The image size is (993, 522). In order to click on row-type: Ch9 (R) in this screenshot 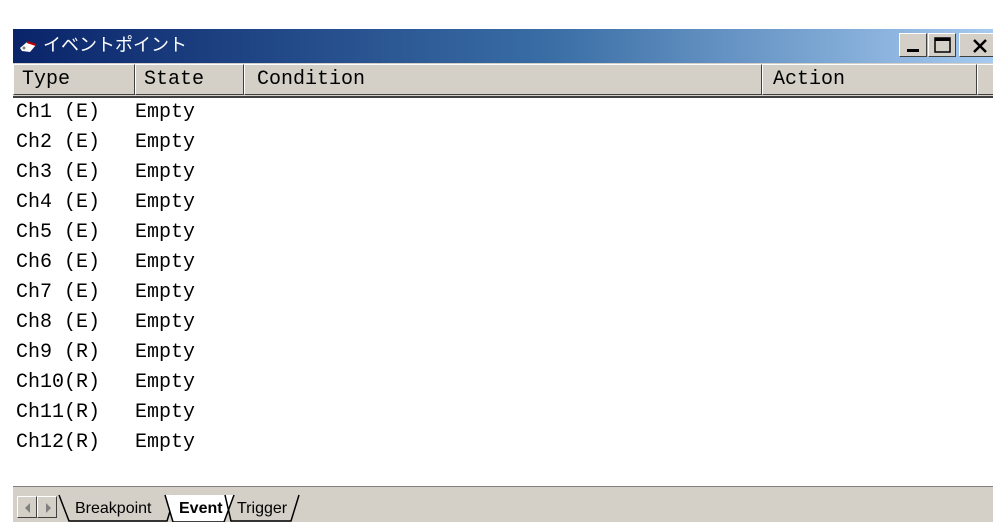, I will do `click(58, 352)`.